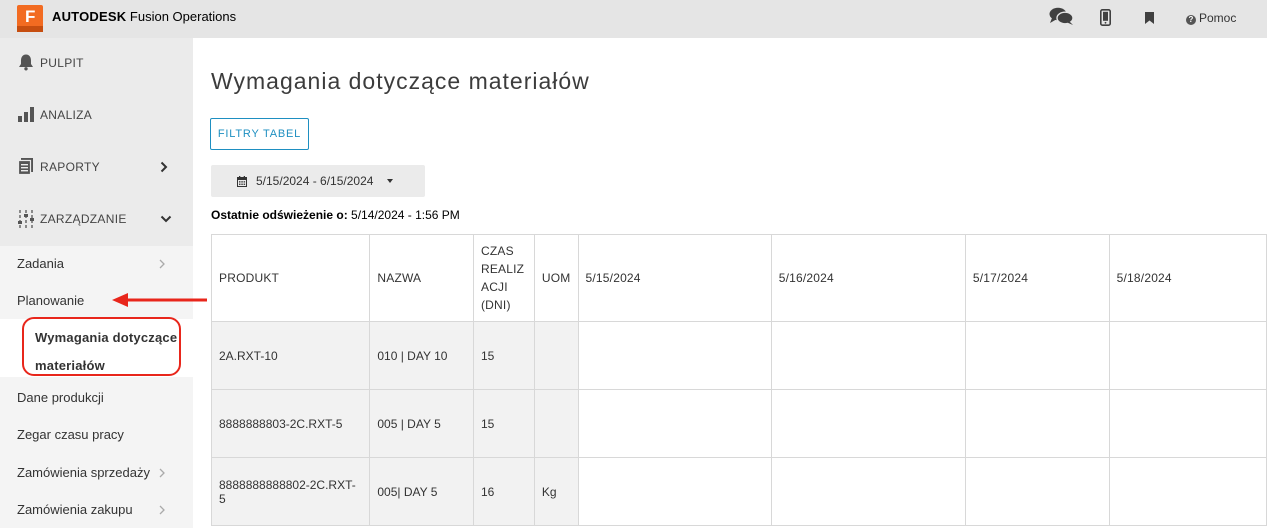  I want to click on nav-label: ZARZĄDZANIE, so click(83, 219).